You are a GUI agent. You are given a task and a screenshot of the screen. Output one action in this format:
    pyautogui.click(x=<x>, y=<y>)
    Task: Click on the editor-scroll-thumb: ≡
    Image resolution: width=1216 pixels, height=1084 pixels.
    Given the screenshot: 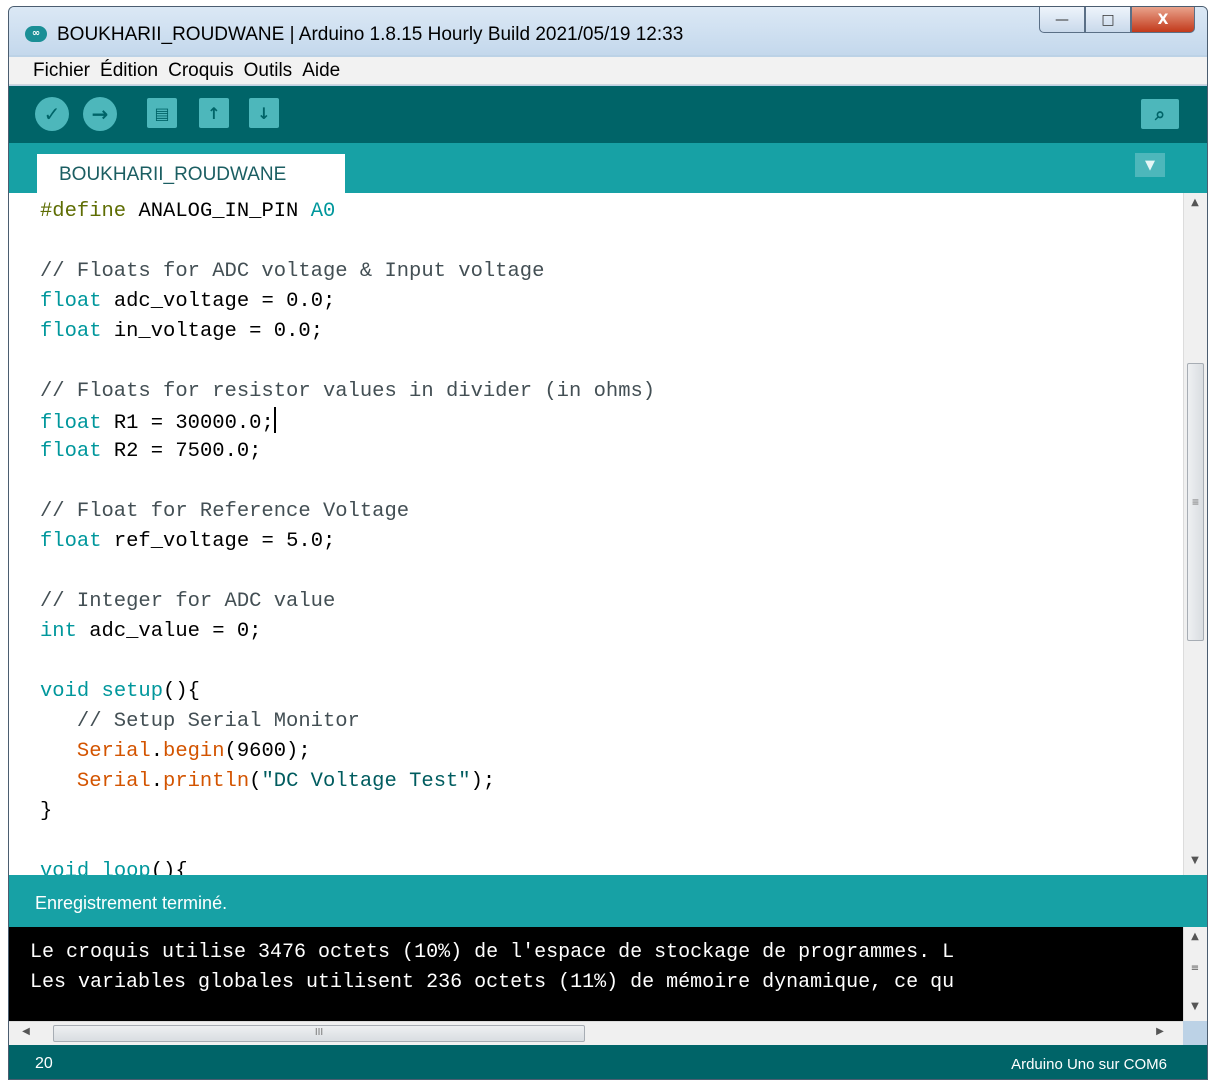 What is the action you would take?
    pyautogui.click(x=1195, y=502)
    